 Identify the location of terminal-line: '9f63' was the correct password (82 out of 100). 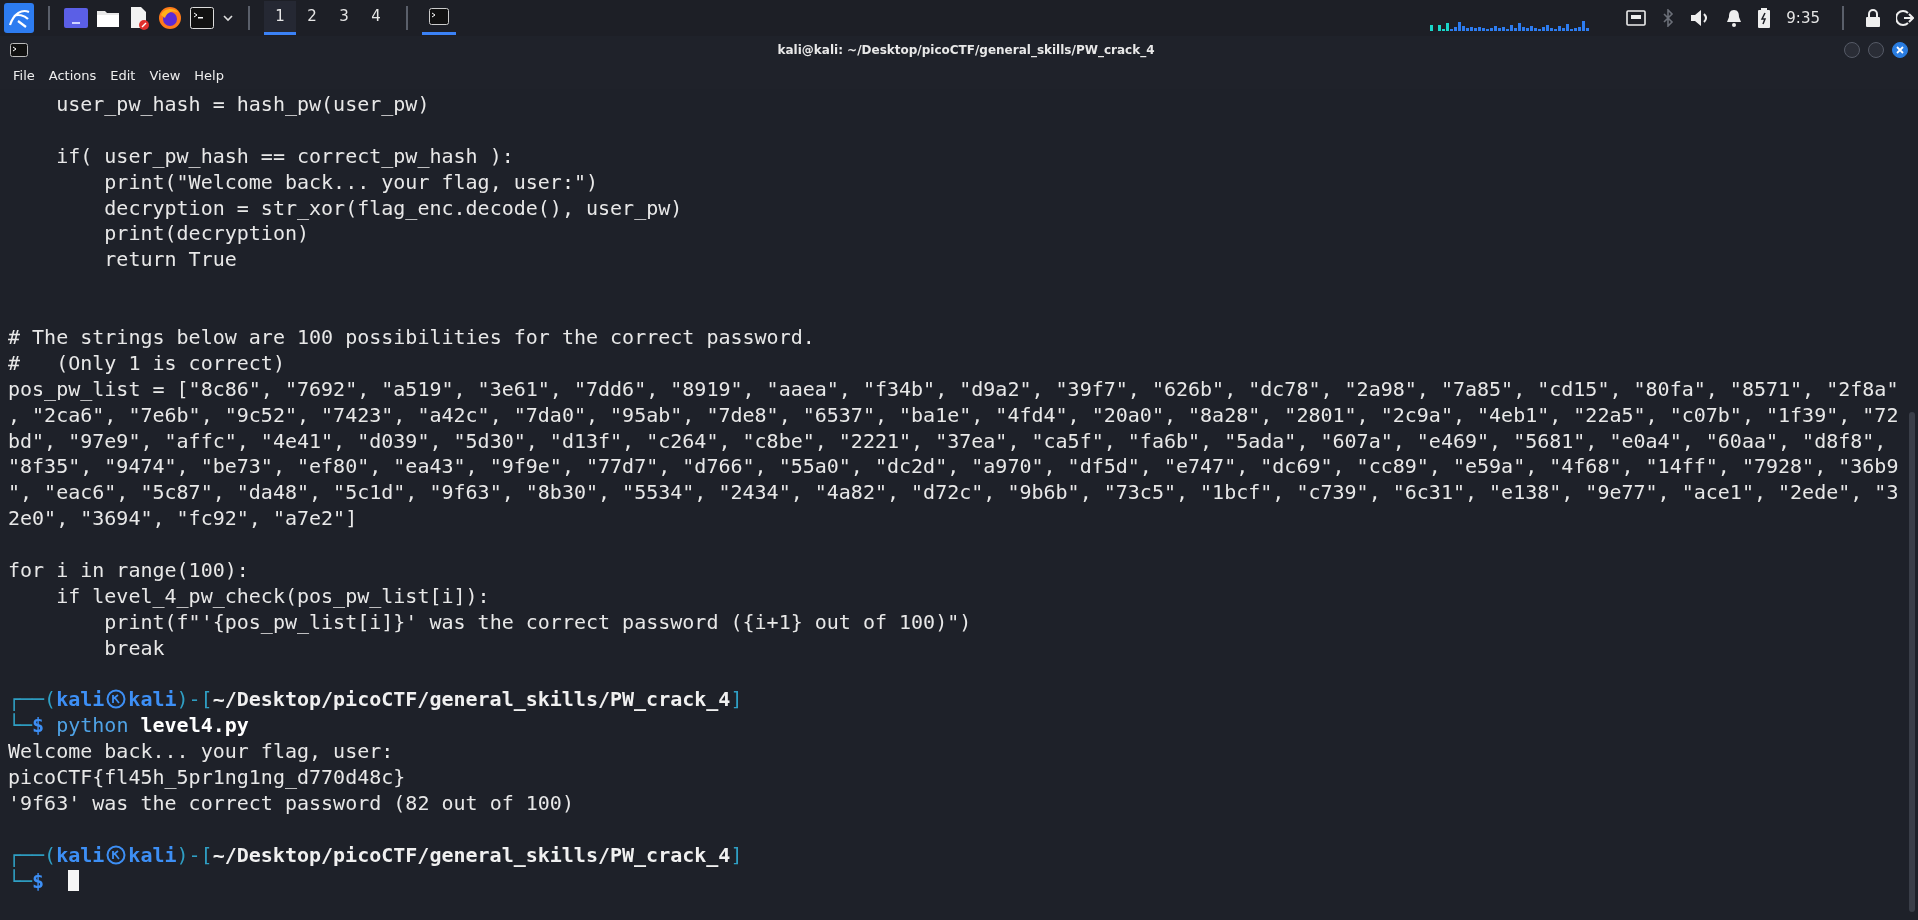
(291, 804).